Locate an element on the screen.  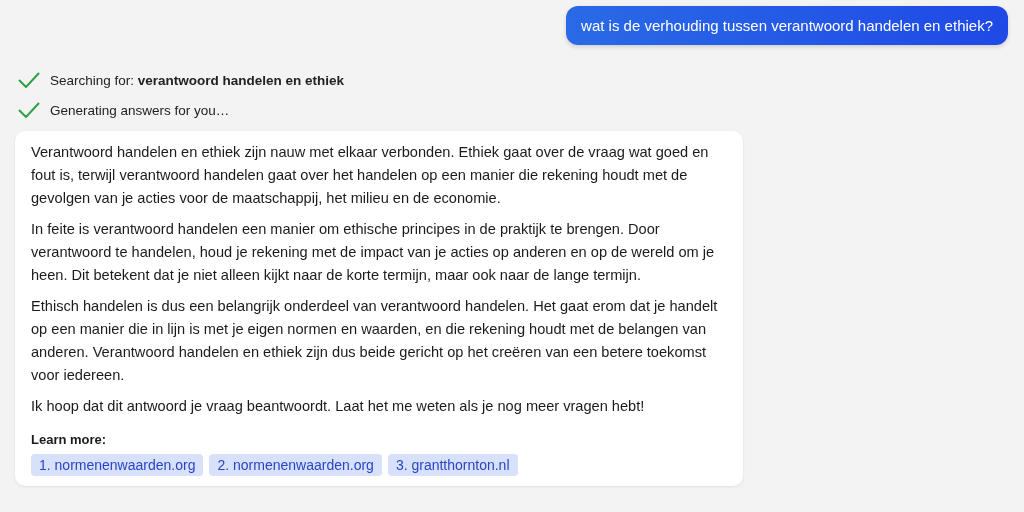
status-text: Searching for: verantwoord handelen en ethiek is located at coordinates (197, 80).